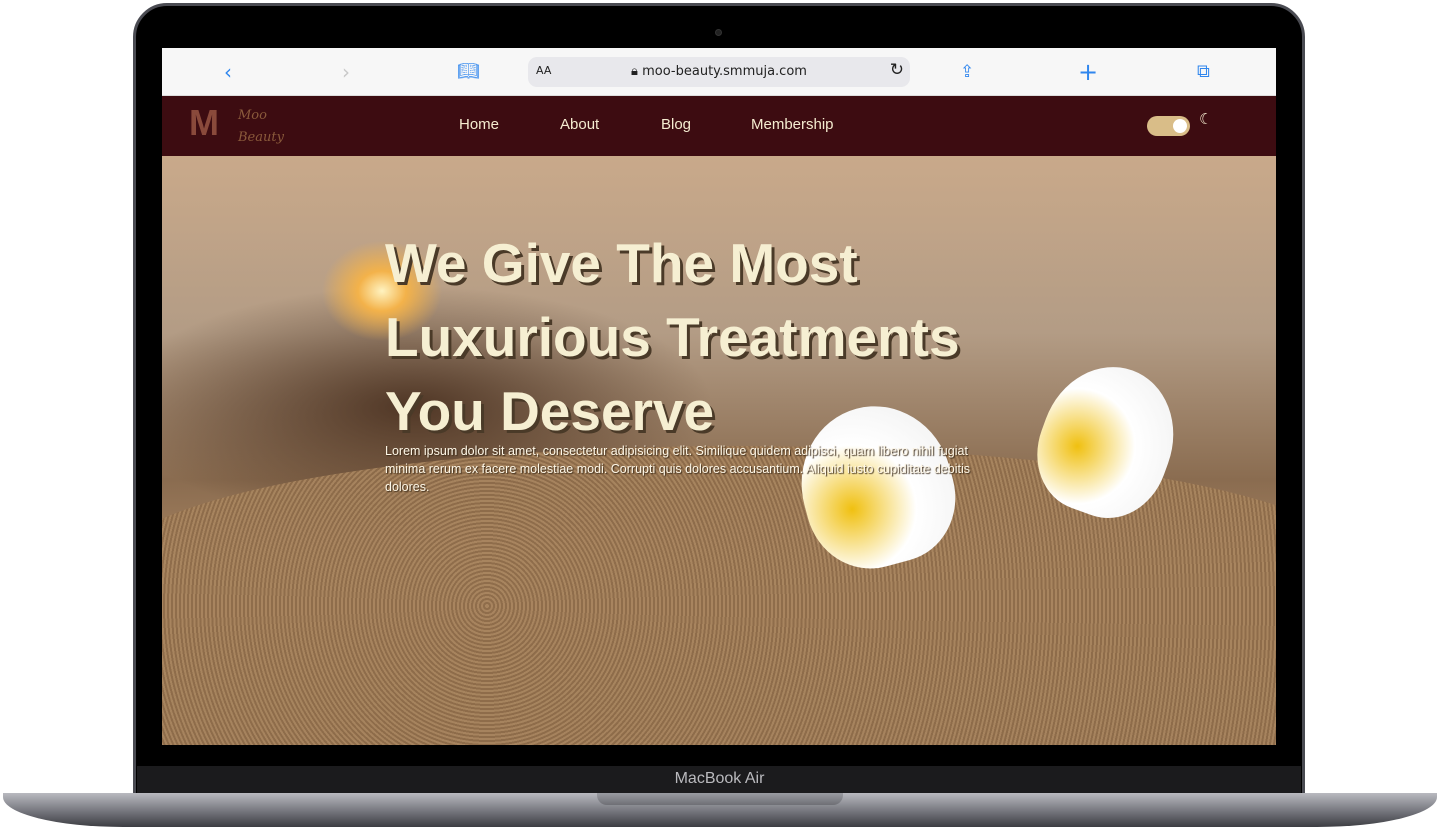 Image resolution: width=1439 pixels, height=831 pixels. I want to click on reload-icon: ↻, so click(897, 70).